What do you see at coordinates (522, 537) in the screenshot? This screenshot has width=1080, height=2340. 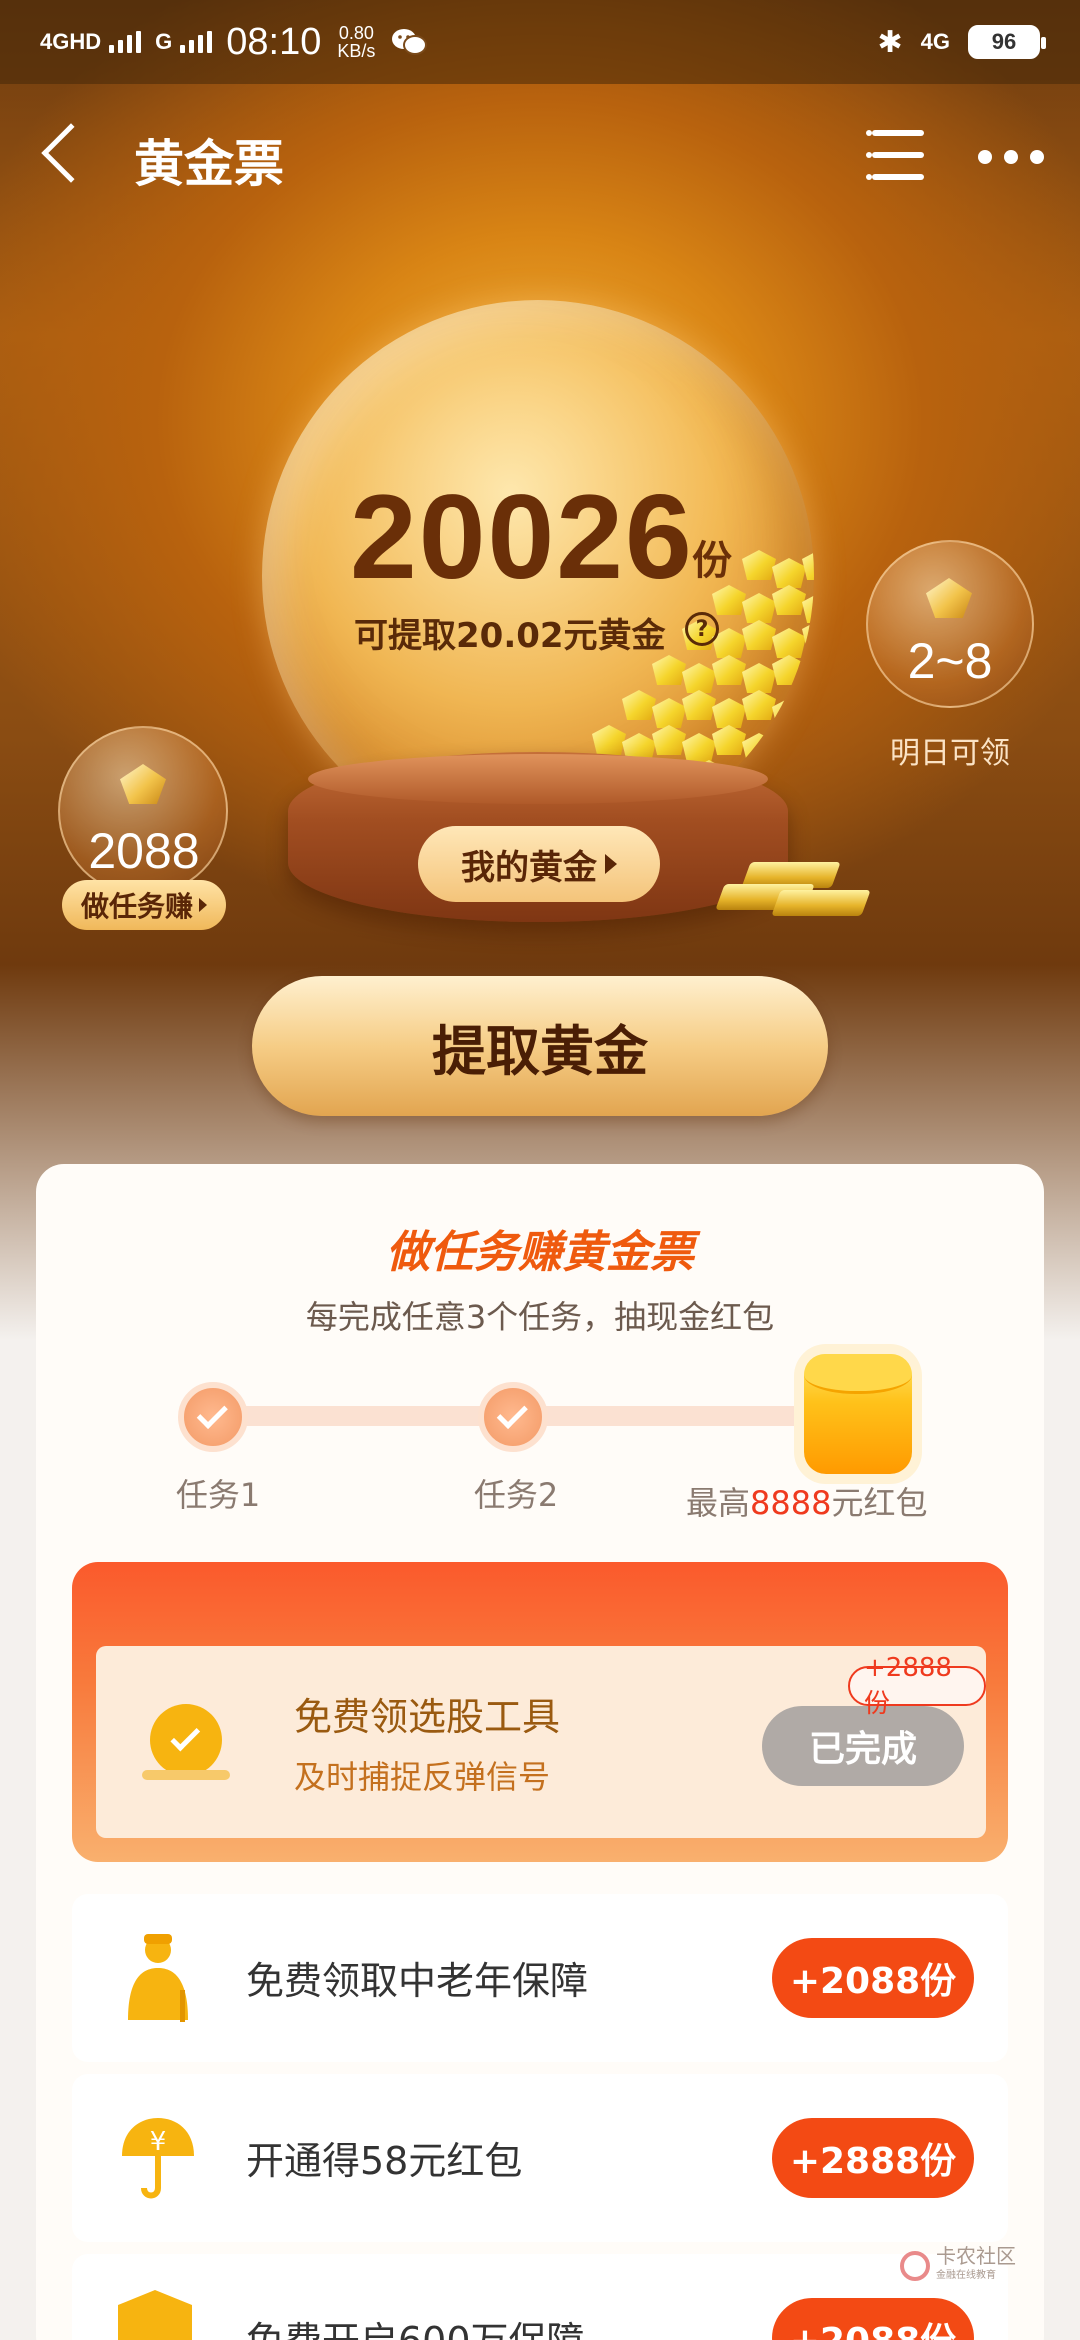 I see `gold-amount: 20026` at bounding box center [522, 537].